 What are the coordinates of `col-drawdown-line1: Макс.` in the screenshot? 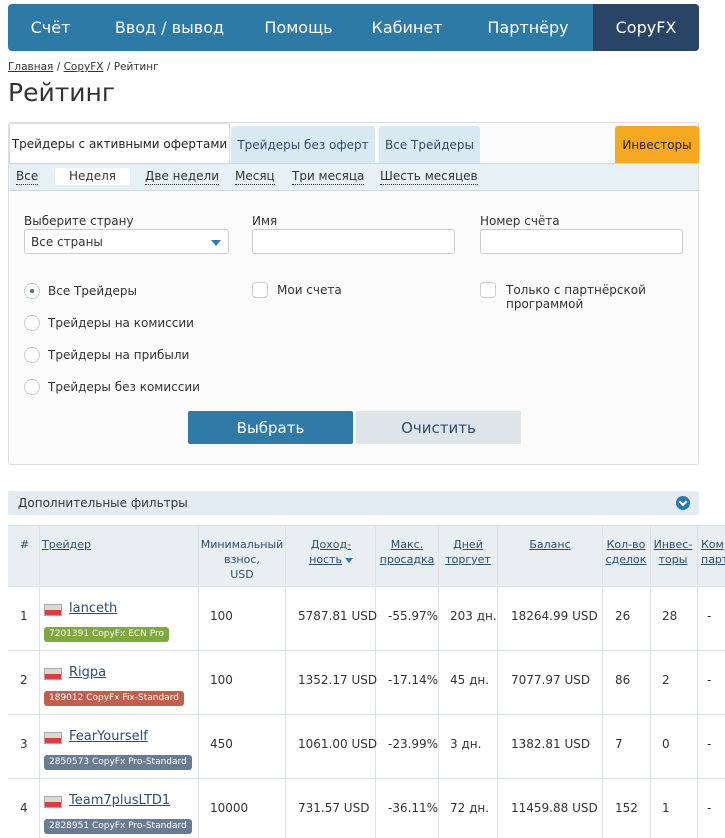 It's located at (407, 544).